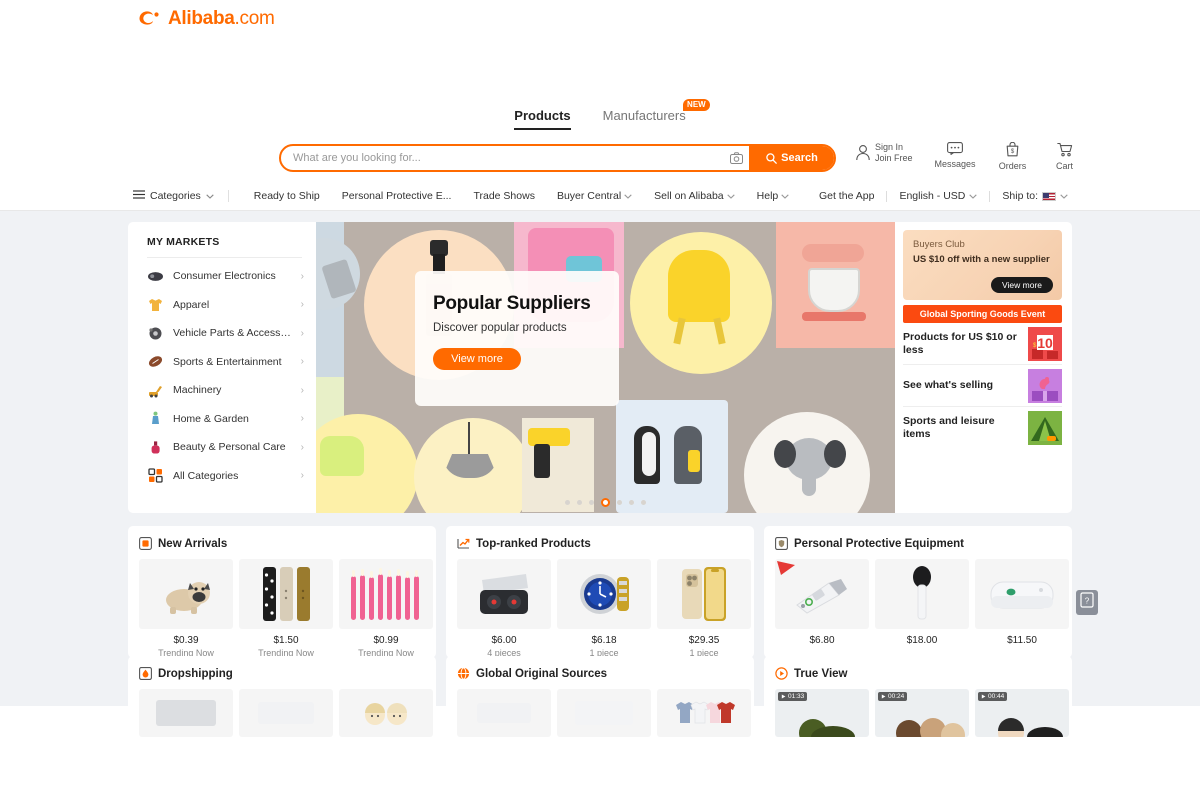  Describe the element at coordinates (155, 304) in the screenshot. I see `tshirt-icon` at that location.